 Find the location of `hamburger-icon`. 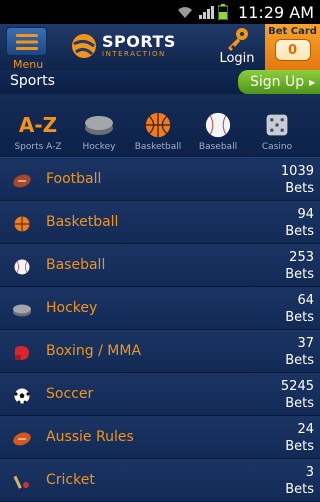

hamburger-icon is located at coordinates (26, 41).